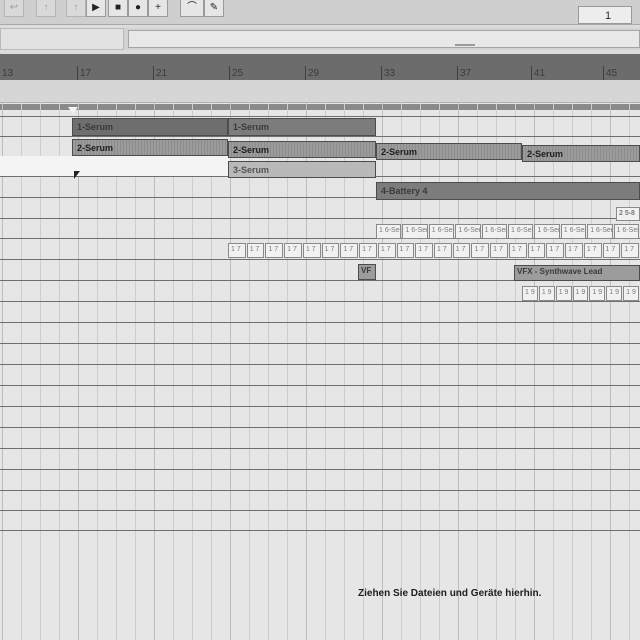 This screenshot has height=640, width=640. Describe the element at coordinates (96, 8) in the screenshot. I see `play-button: ▶` at that location.